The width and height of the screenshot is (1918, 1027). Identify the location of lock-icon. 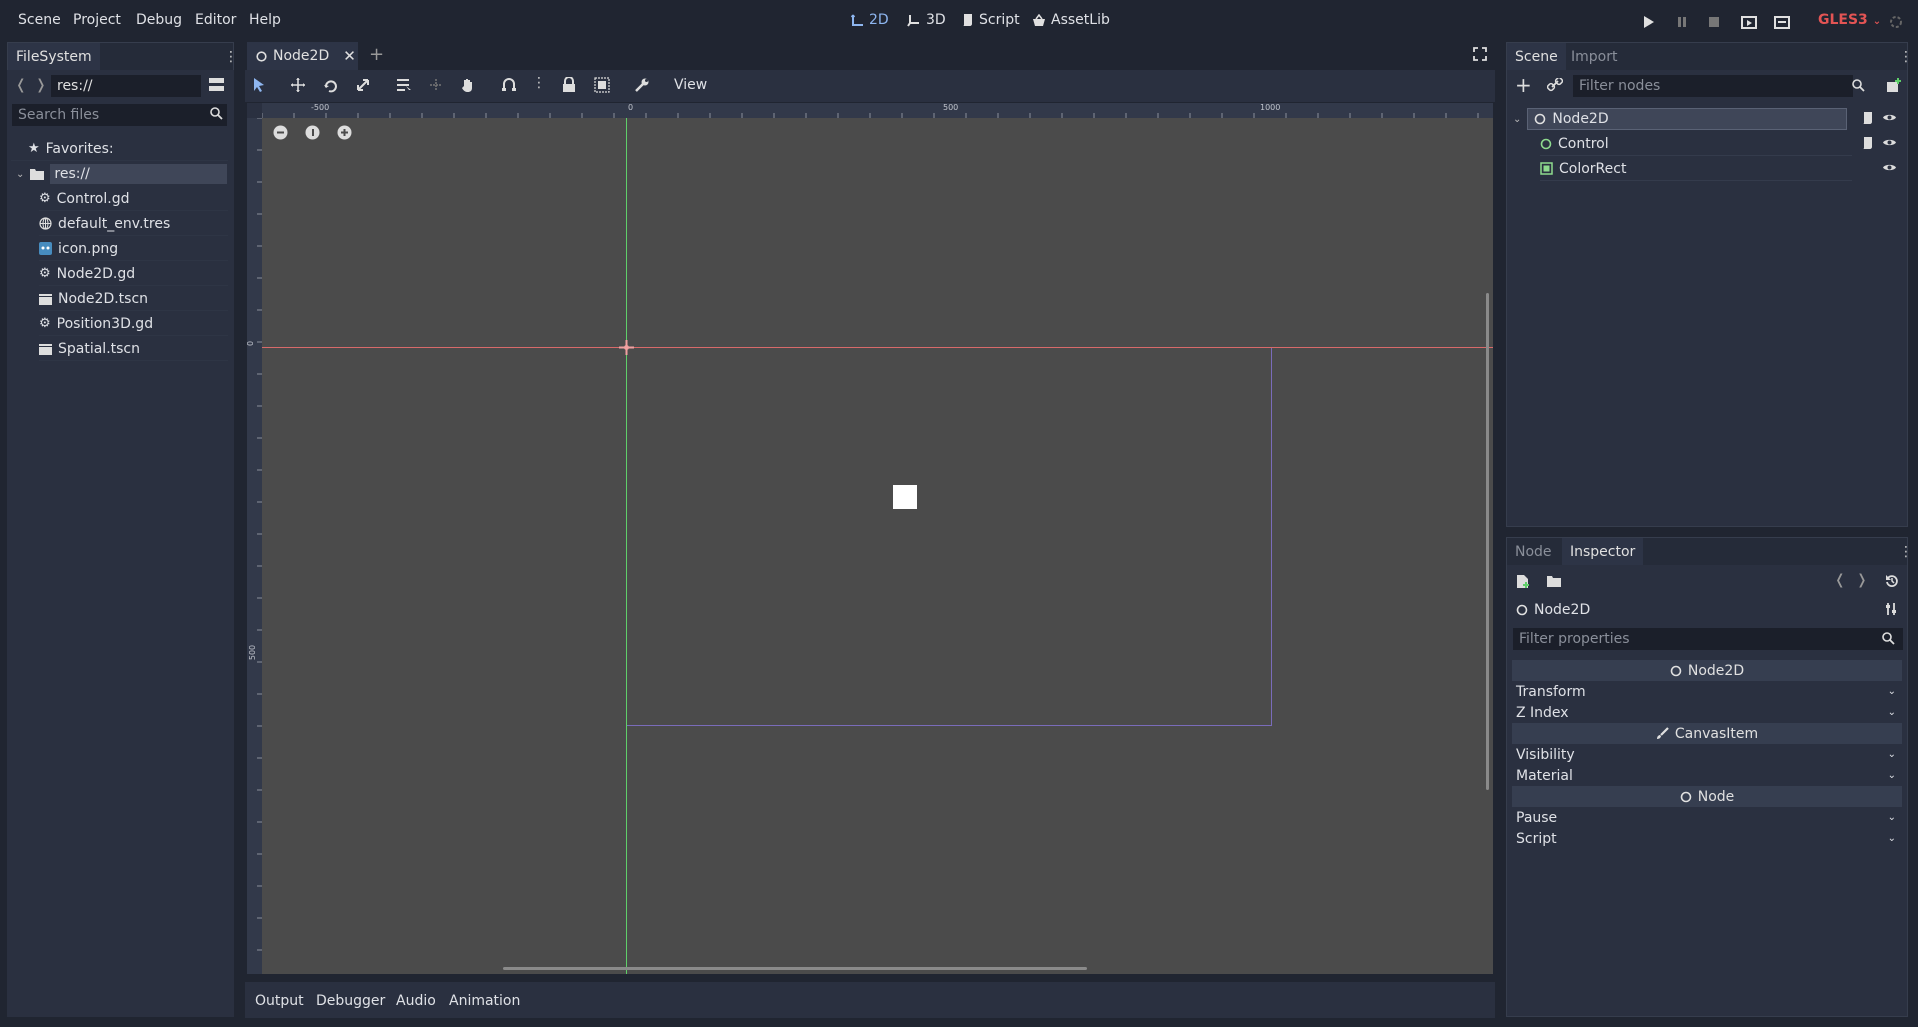
(569, 85).